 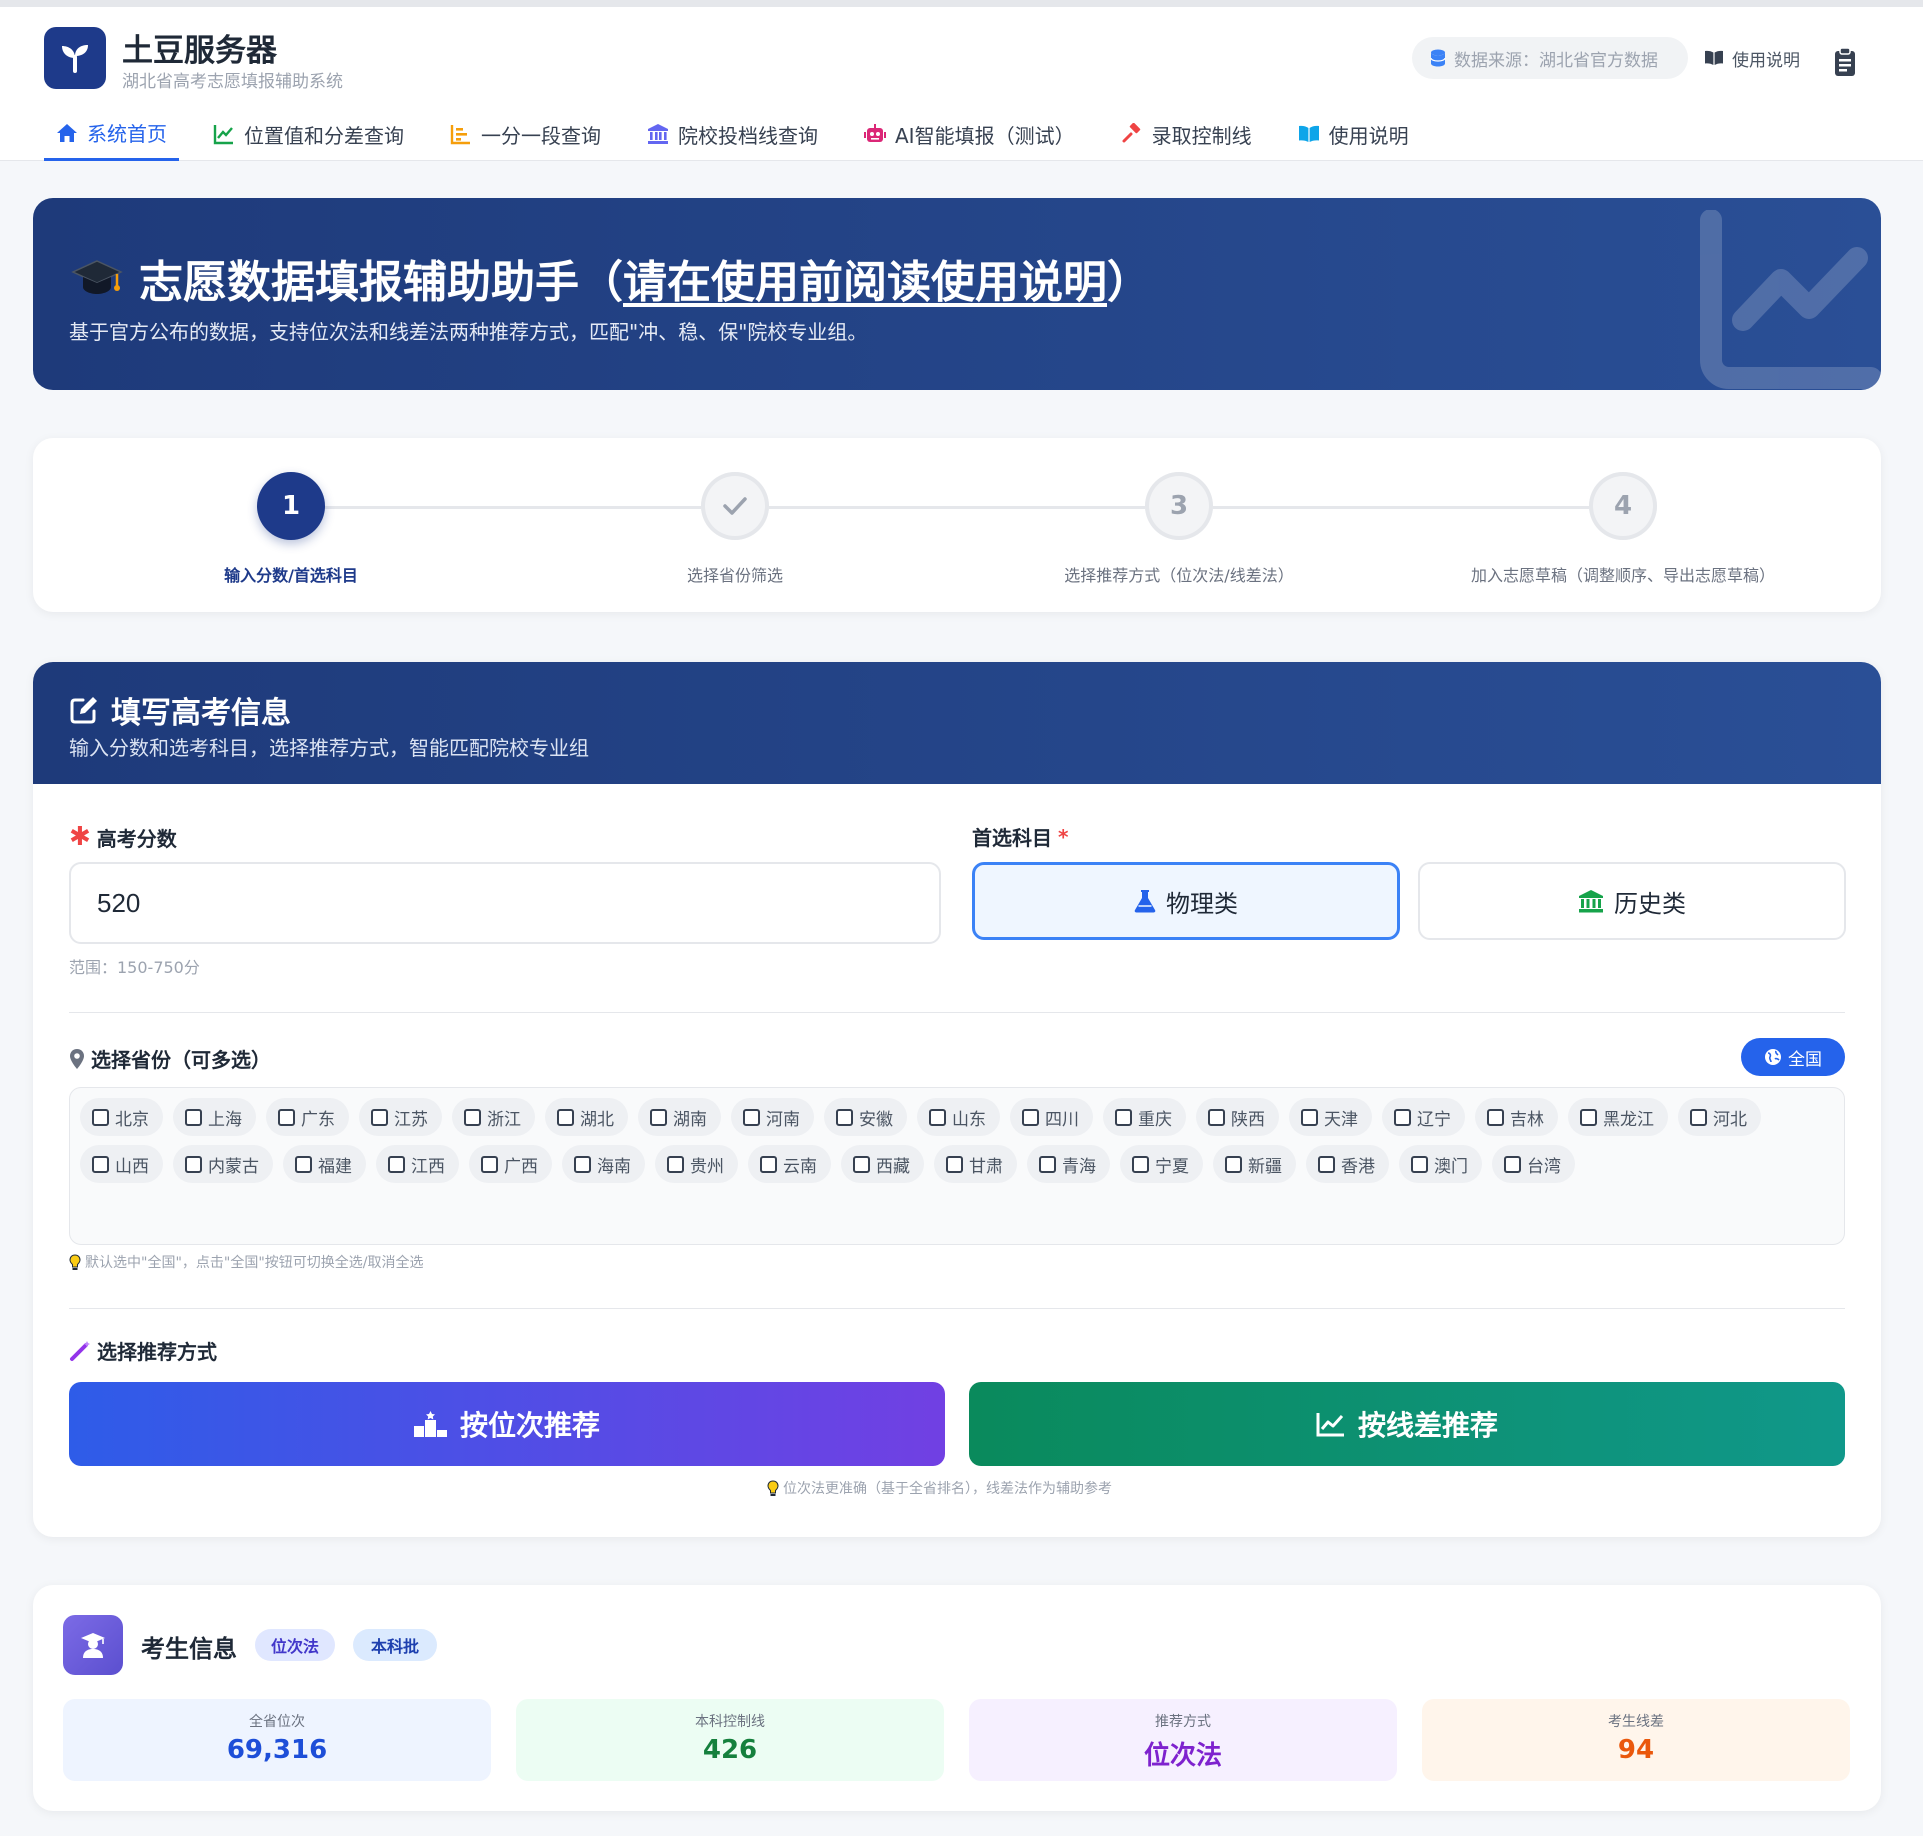 I want to click on sprout-logo-icon, so click(x=75, y=58).